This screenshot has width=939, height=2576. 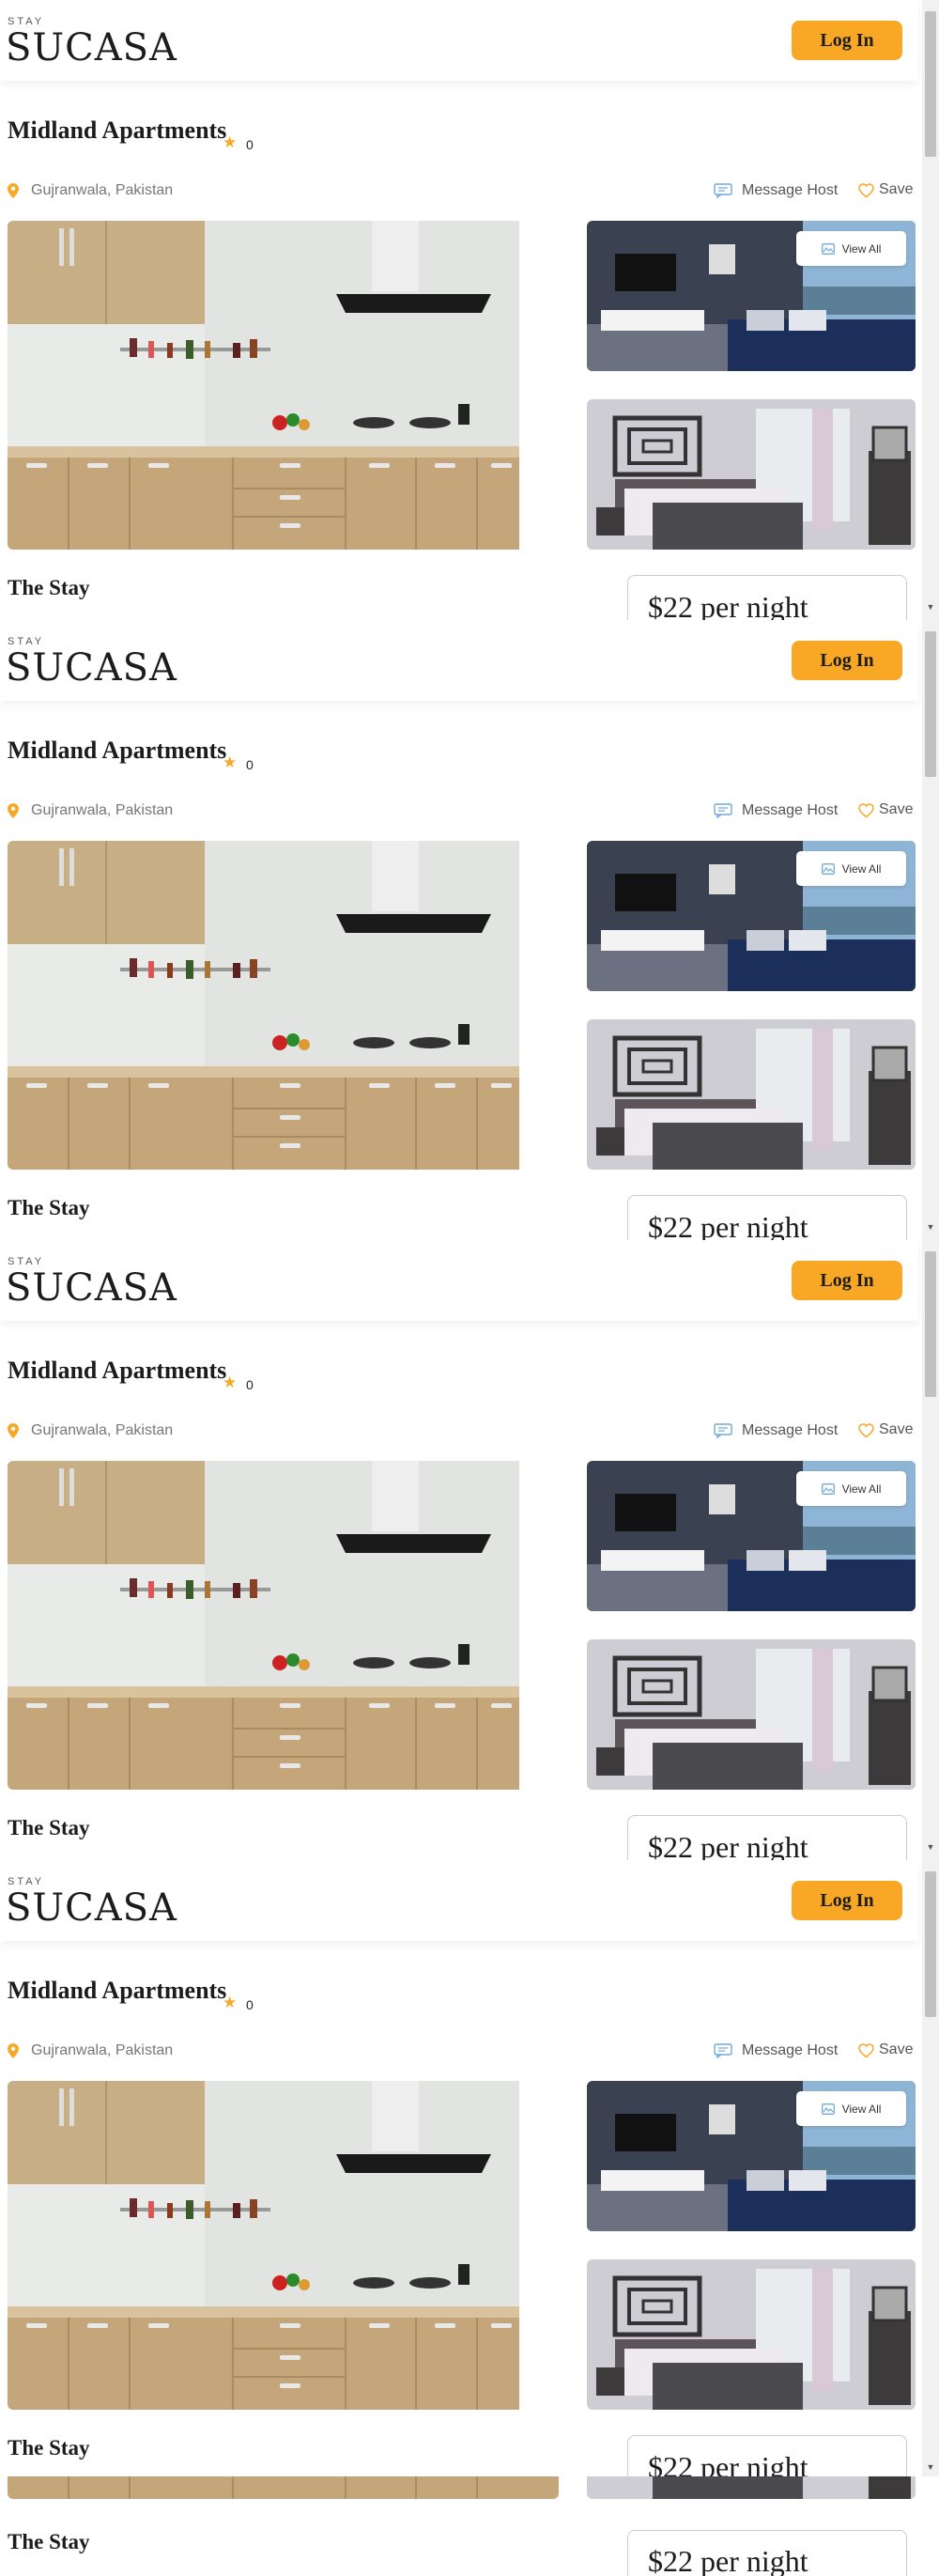 I want to click on price-per-night-peek: $22 per night, so click(x=728, y=2560).